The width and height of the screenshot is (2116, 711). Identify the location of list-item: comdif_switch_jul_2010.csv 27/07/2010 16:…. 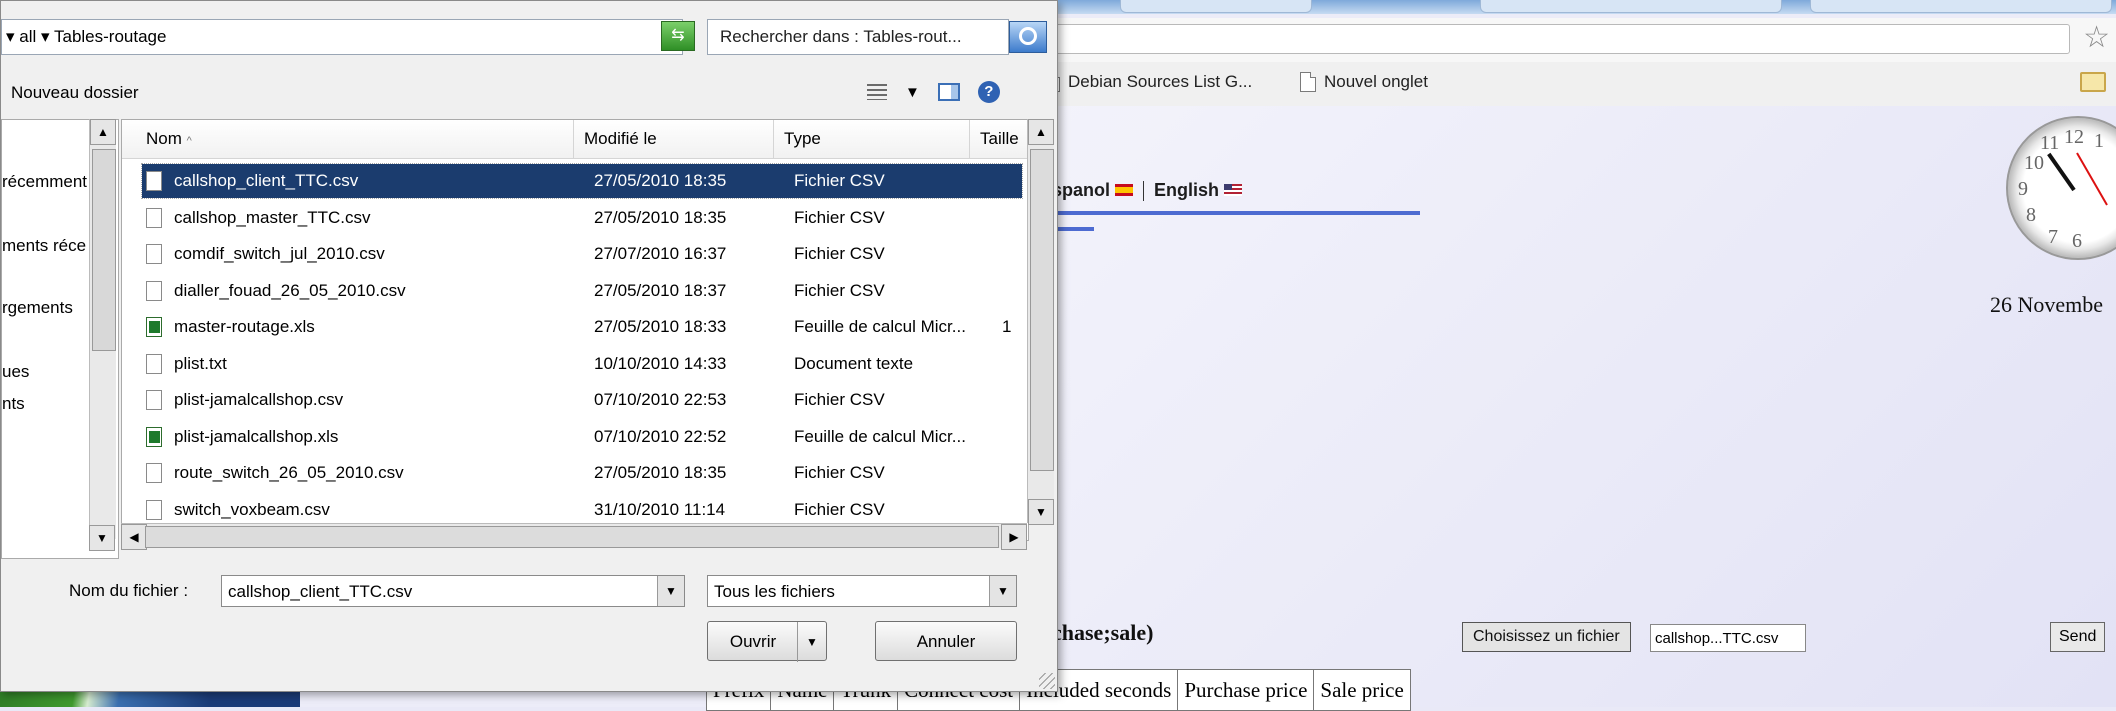
(582, 254).